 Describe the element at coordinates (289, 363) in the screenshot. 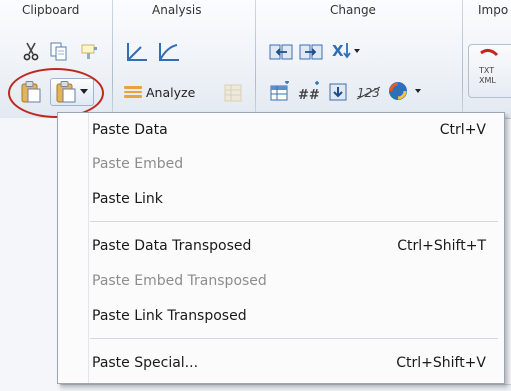

I see `menu-item-paste-special: Paste Special... Ctrl+Shift+V` at that location.